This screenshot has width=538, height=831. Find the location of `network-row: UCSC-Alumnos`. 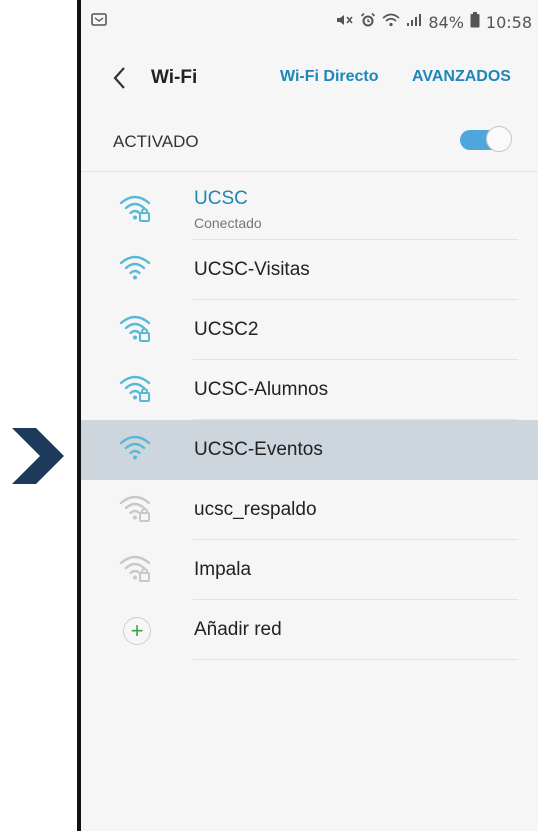

network-row: UCSC-Alumnos is located at coordinates (309, 390).